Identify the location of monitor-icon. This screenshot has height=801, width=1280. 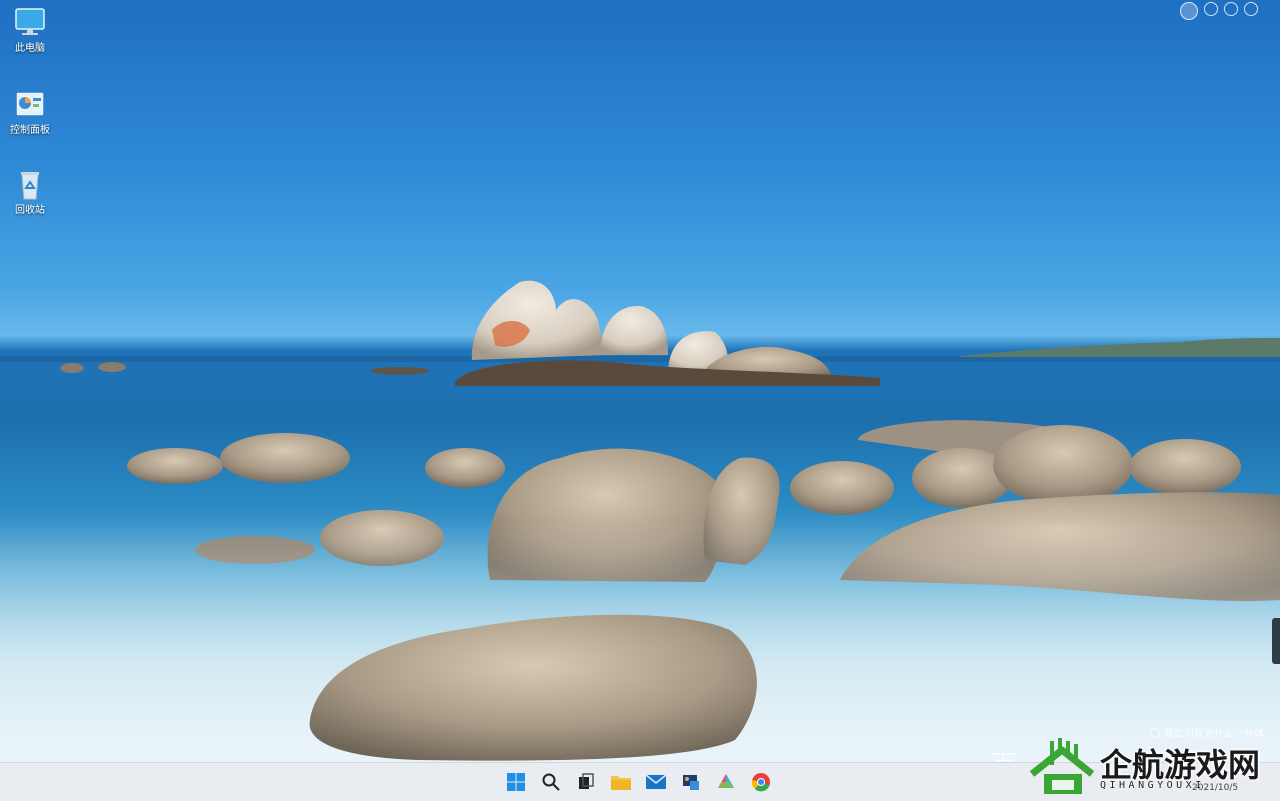
(30, 23).